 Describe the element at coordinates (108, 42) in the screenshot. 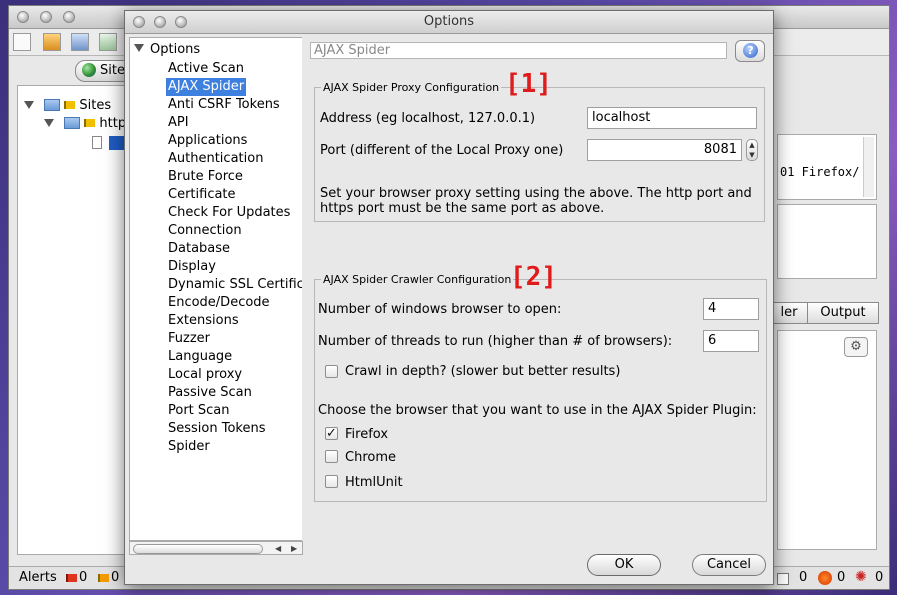

I see `session-properties-icon` at that location.